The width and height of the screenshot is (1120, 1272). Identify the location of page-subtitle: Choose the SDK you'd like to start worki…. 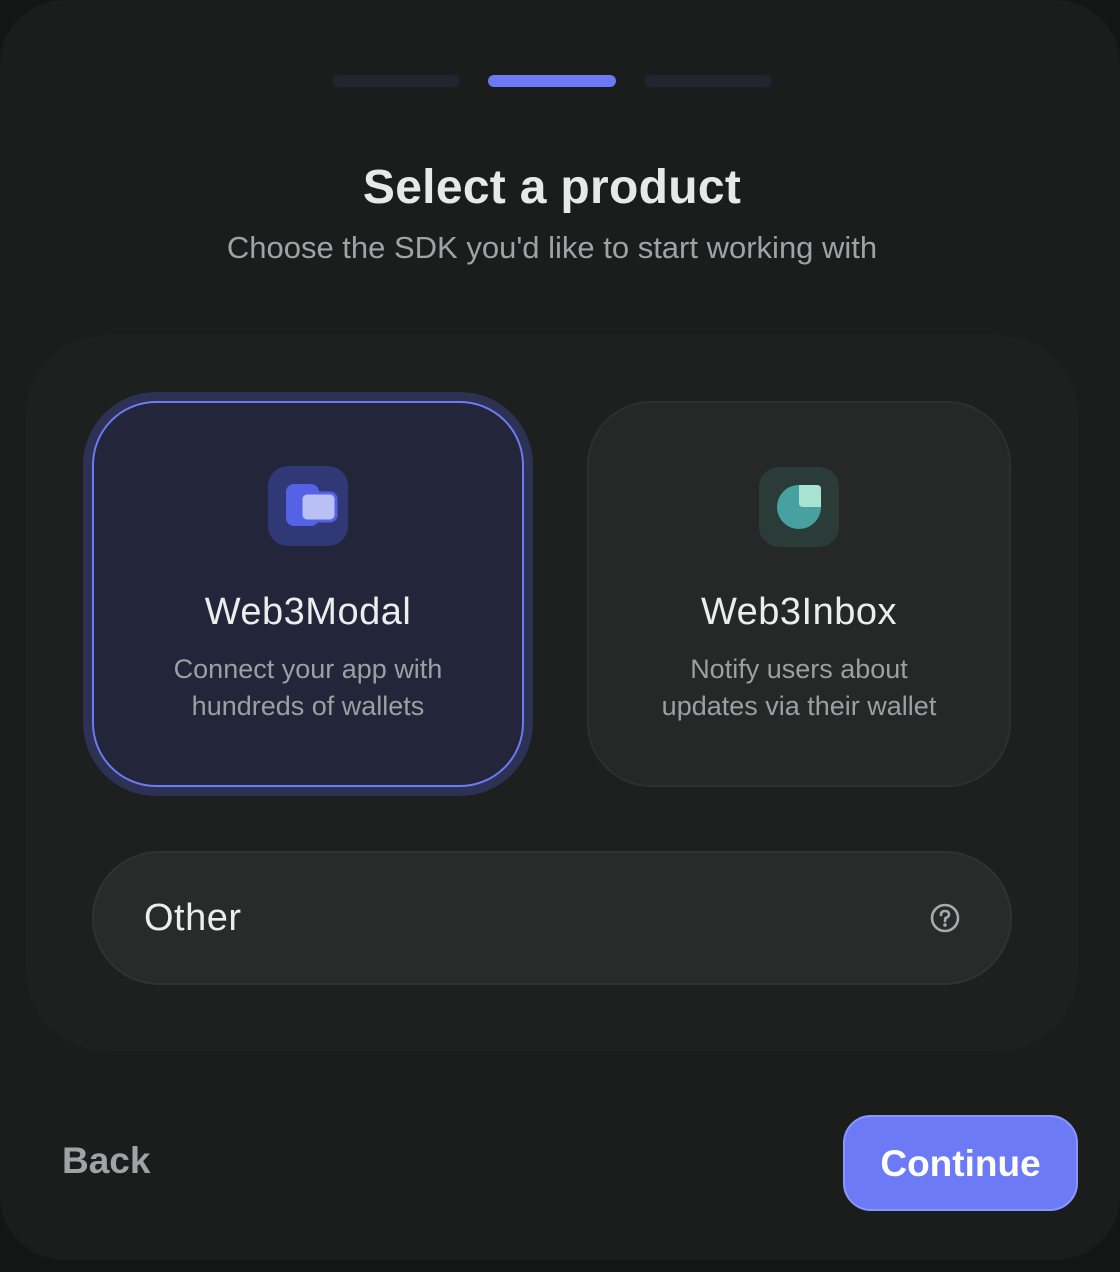
(552, 247).